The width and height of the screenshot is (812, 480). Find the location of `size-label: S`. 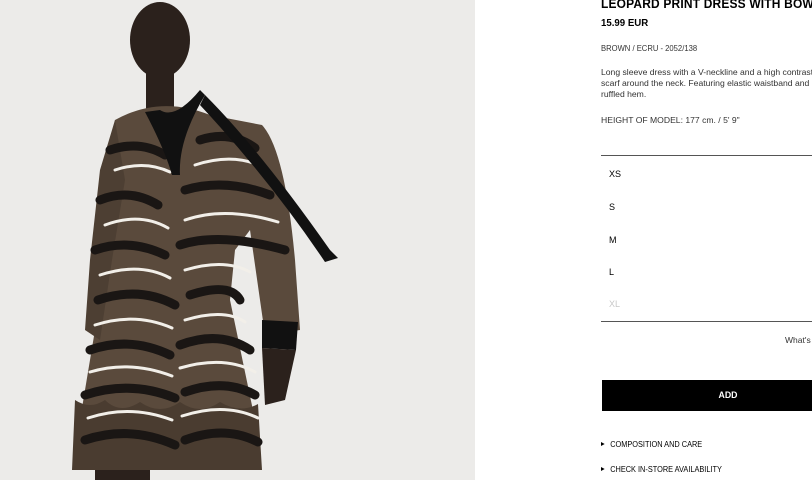

size-label: S is located at coordinates (612, 207).